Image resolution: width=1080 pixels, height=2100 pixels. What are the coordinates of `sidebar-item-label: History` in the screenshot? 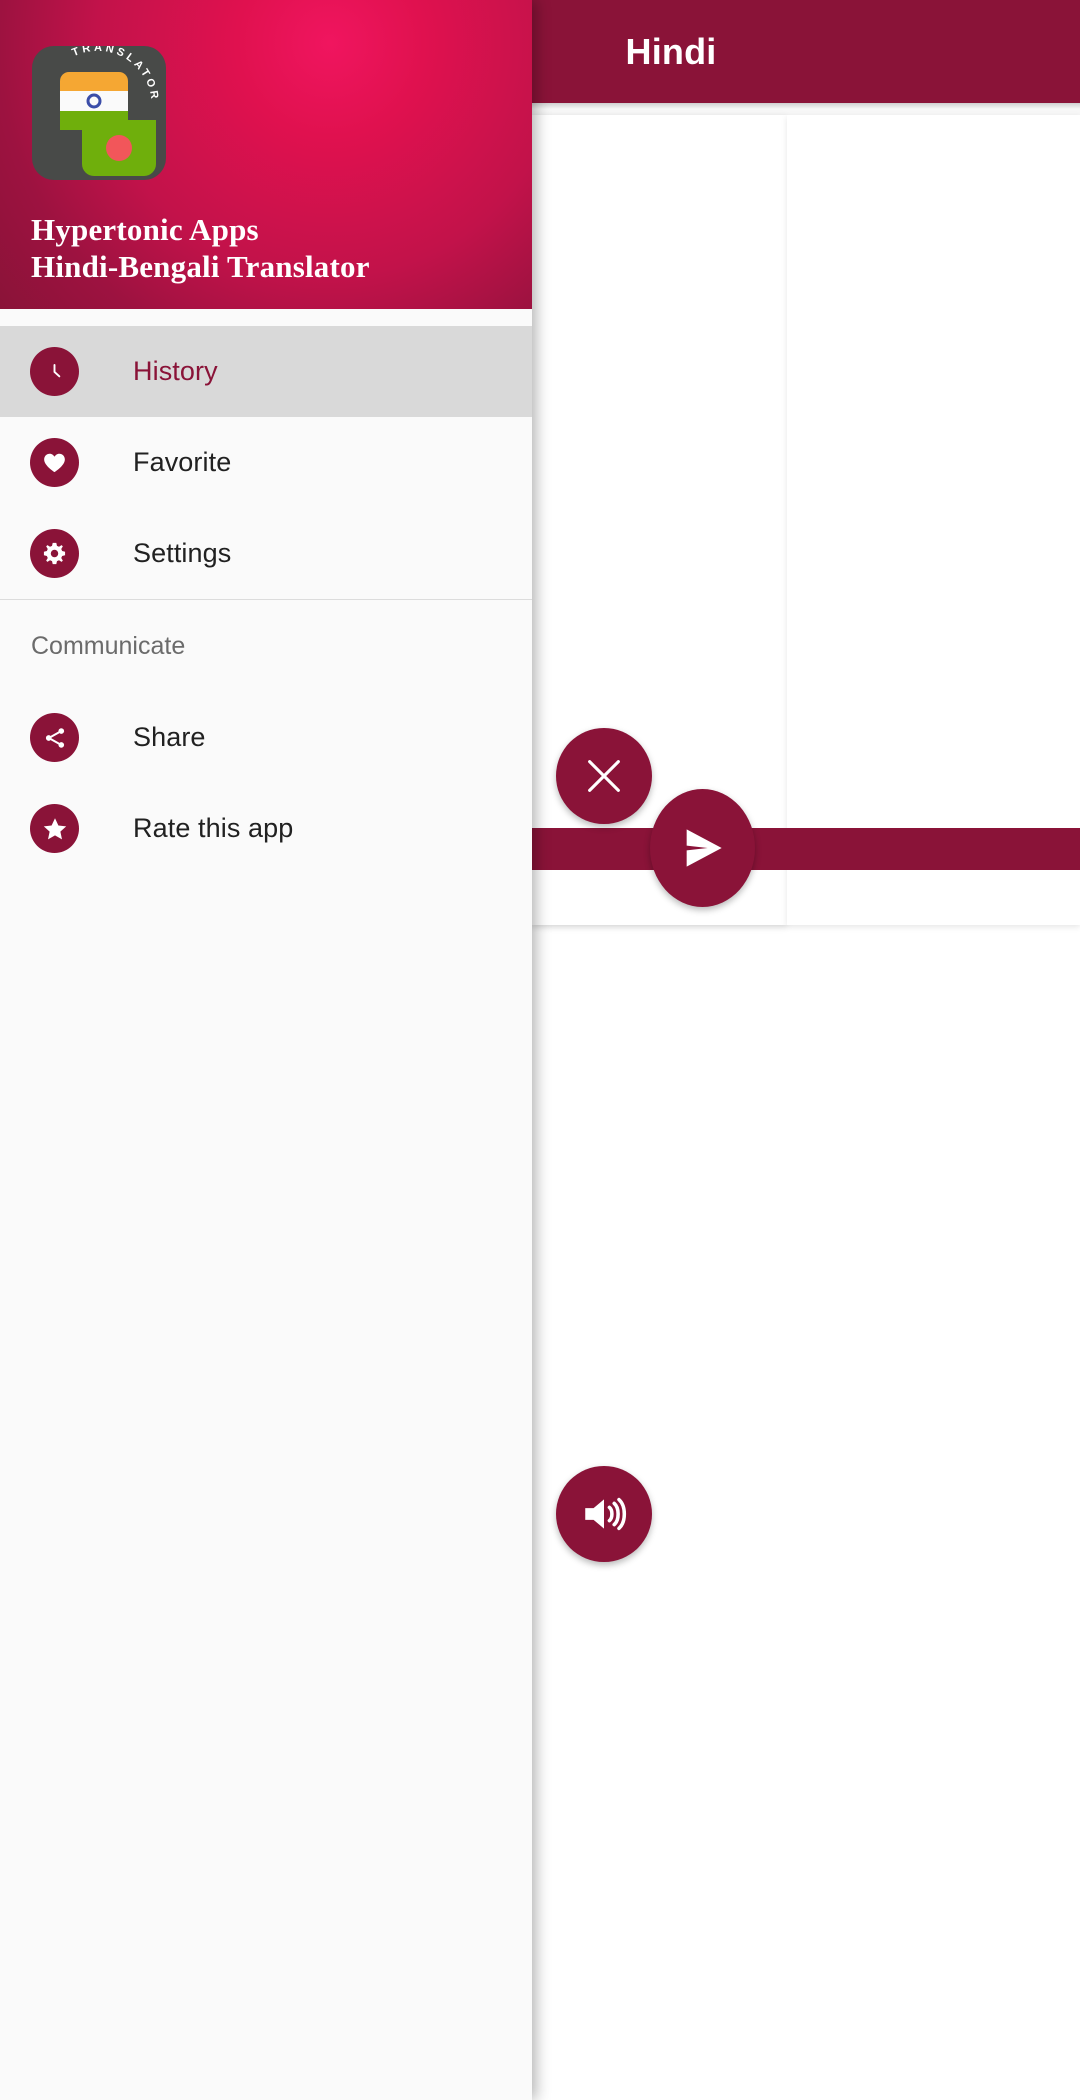 It's located at (175, 371).